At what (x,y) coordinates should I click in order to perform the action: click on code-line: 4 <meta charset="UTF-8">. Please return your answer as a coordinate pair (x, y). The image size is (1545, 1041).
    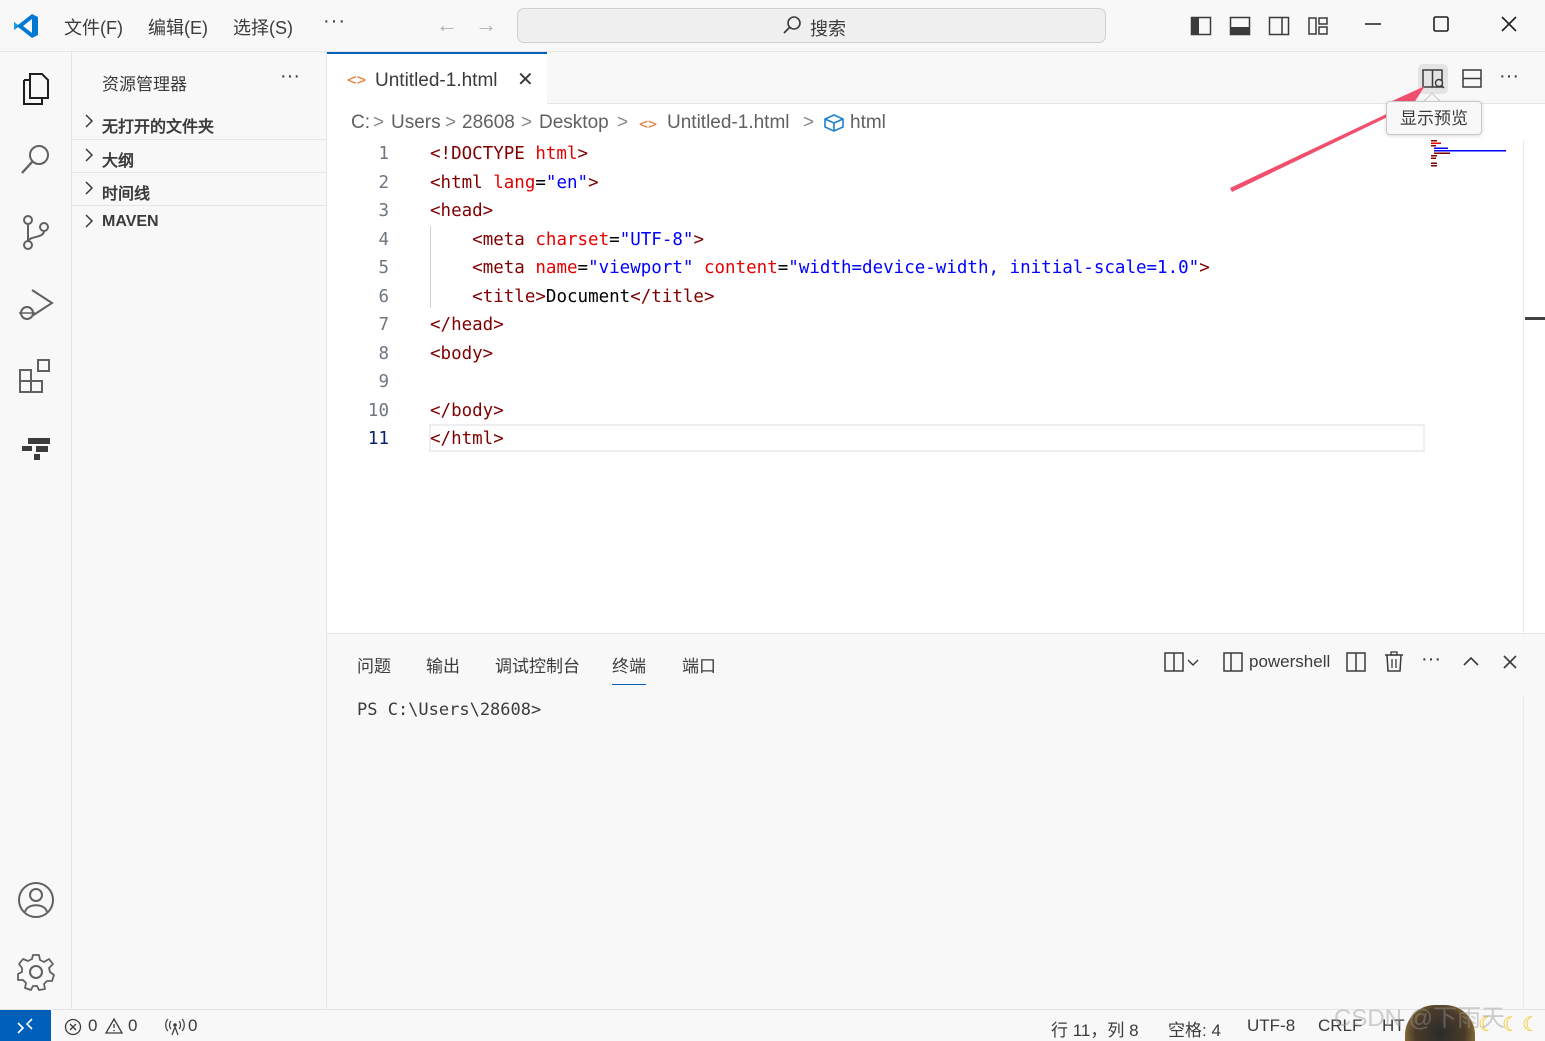
    Looking at the image, I should click on (877, 240).